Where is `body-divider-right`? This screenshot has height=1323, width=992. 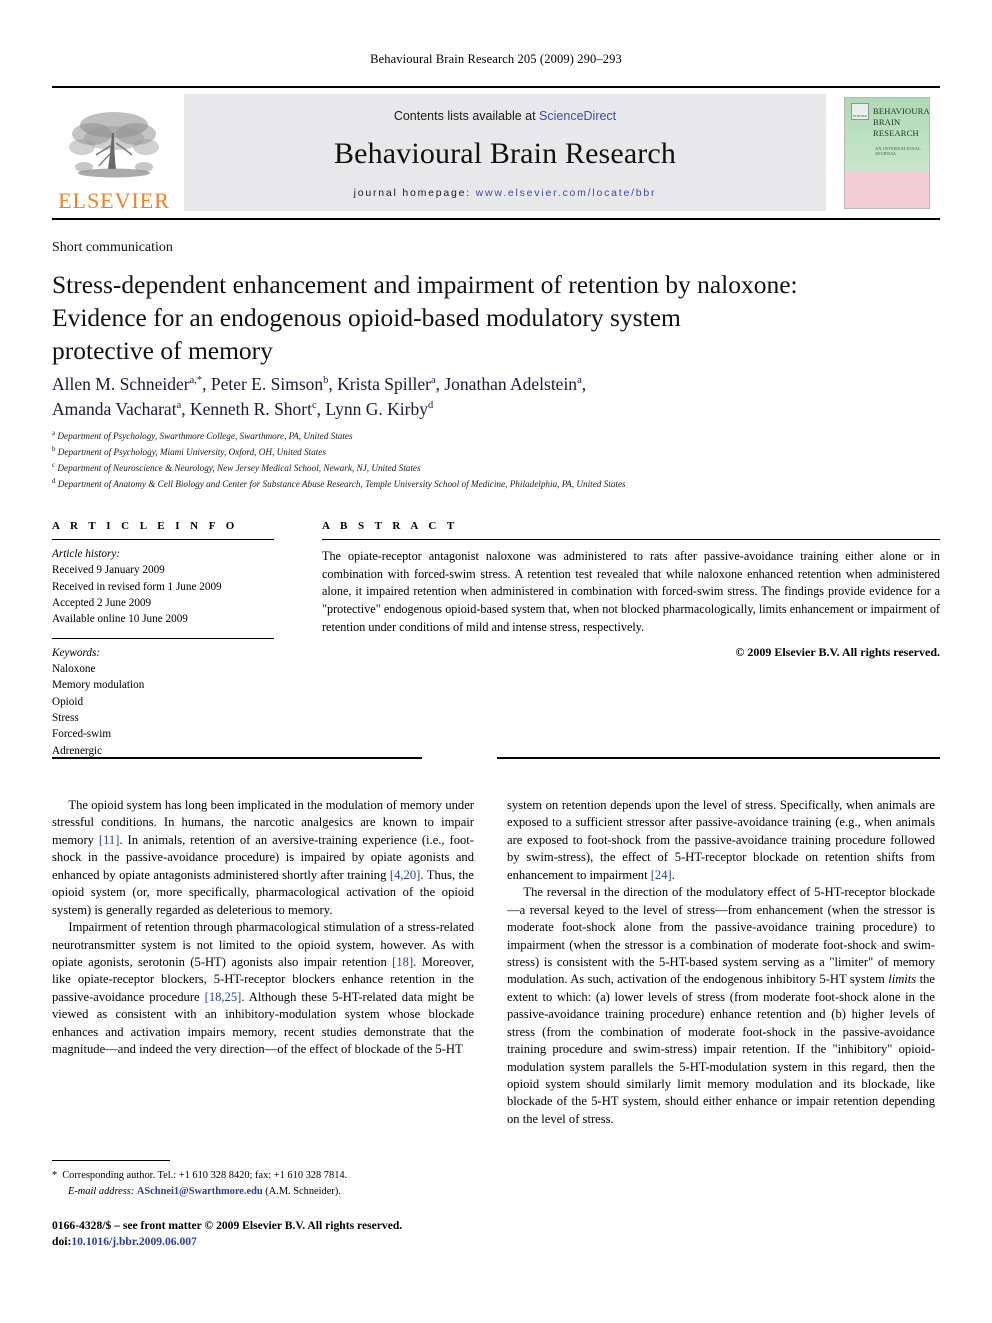
body-divider-right is located at coordinates (718, 758).